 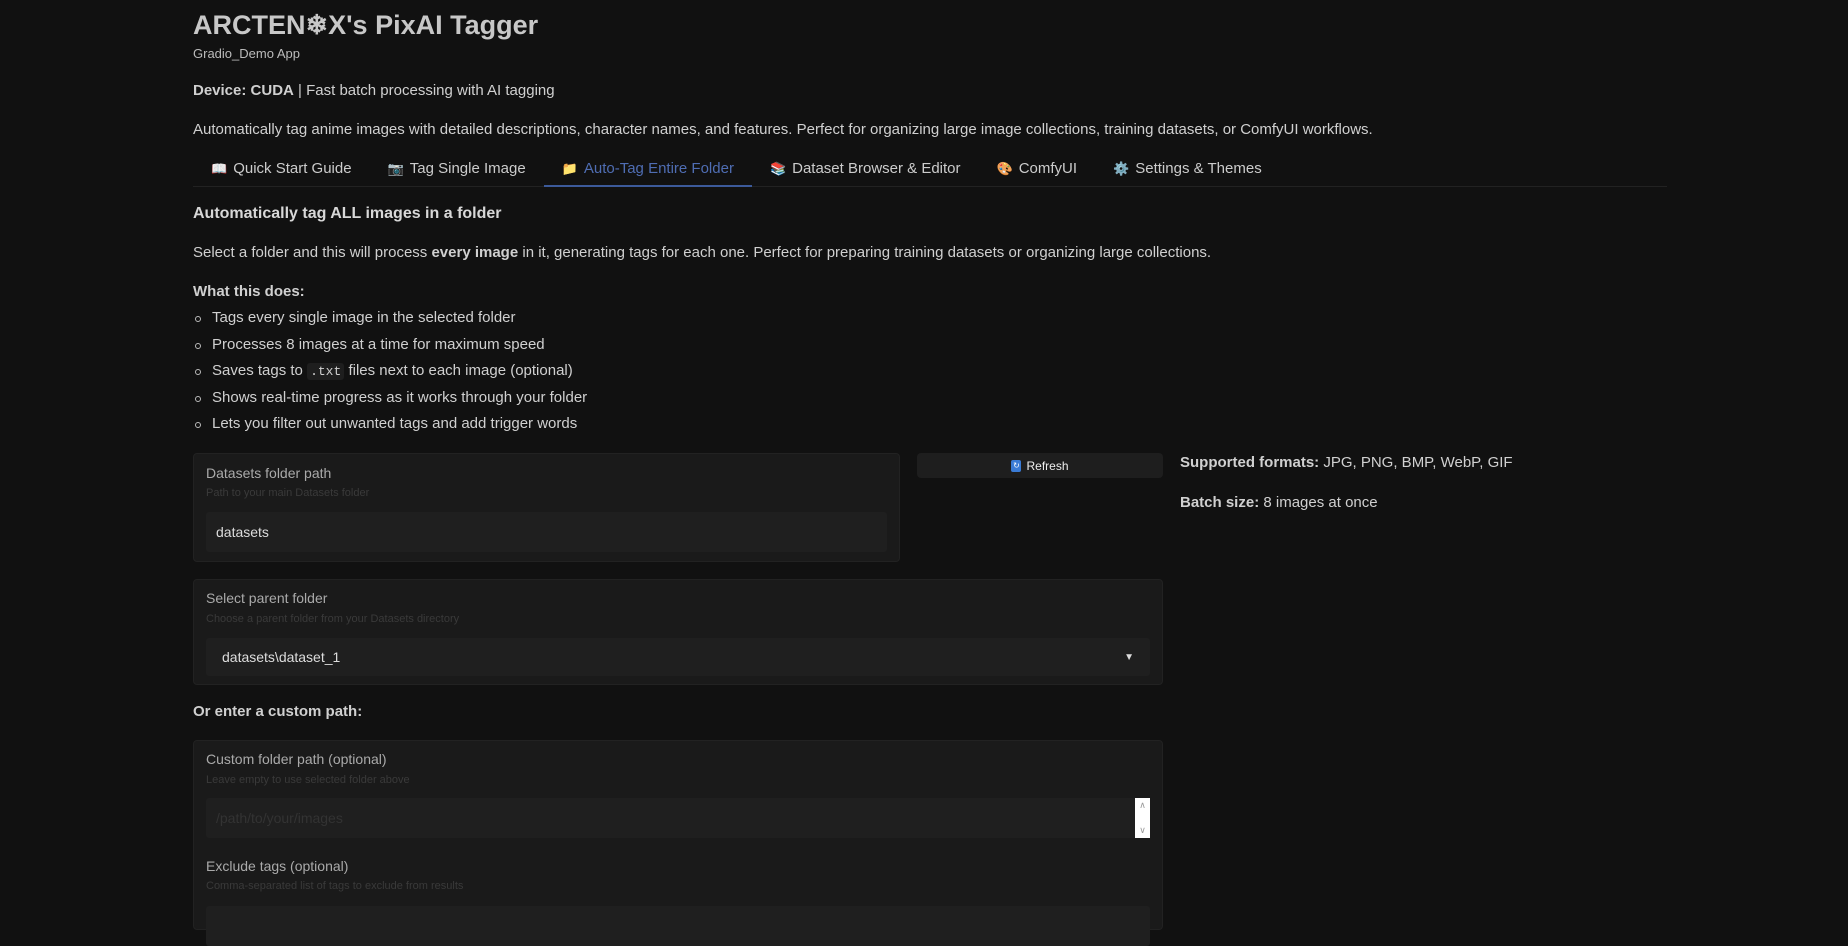 What do you see at coordinates (658, 168) in the screenshot?
I see `tab-label: Auto-Tag Entire Folder` at bounding box center [658, 168].